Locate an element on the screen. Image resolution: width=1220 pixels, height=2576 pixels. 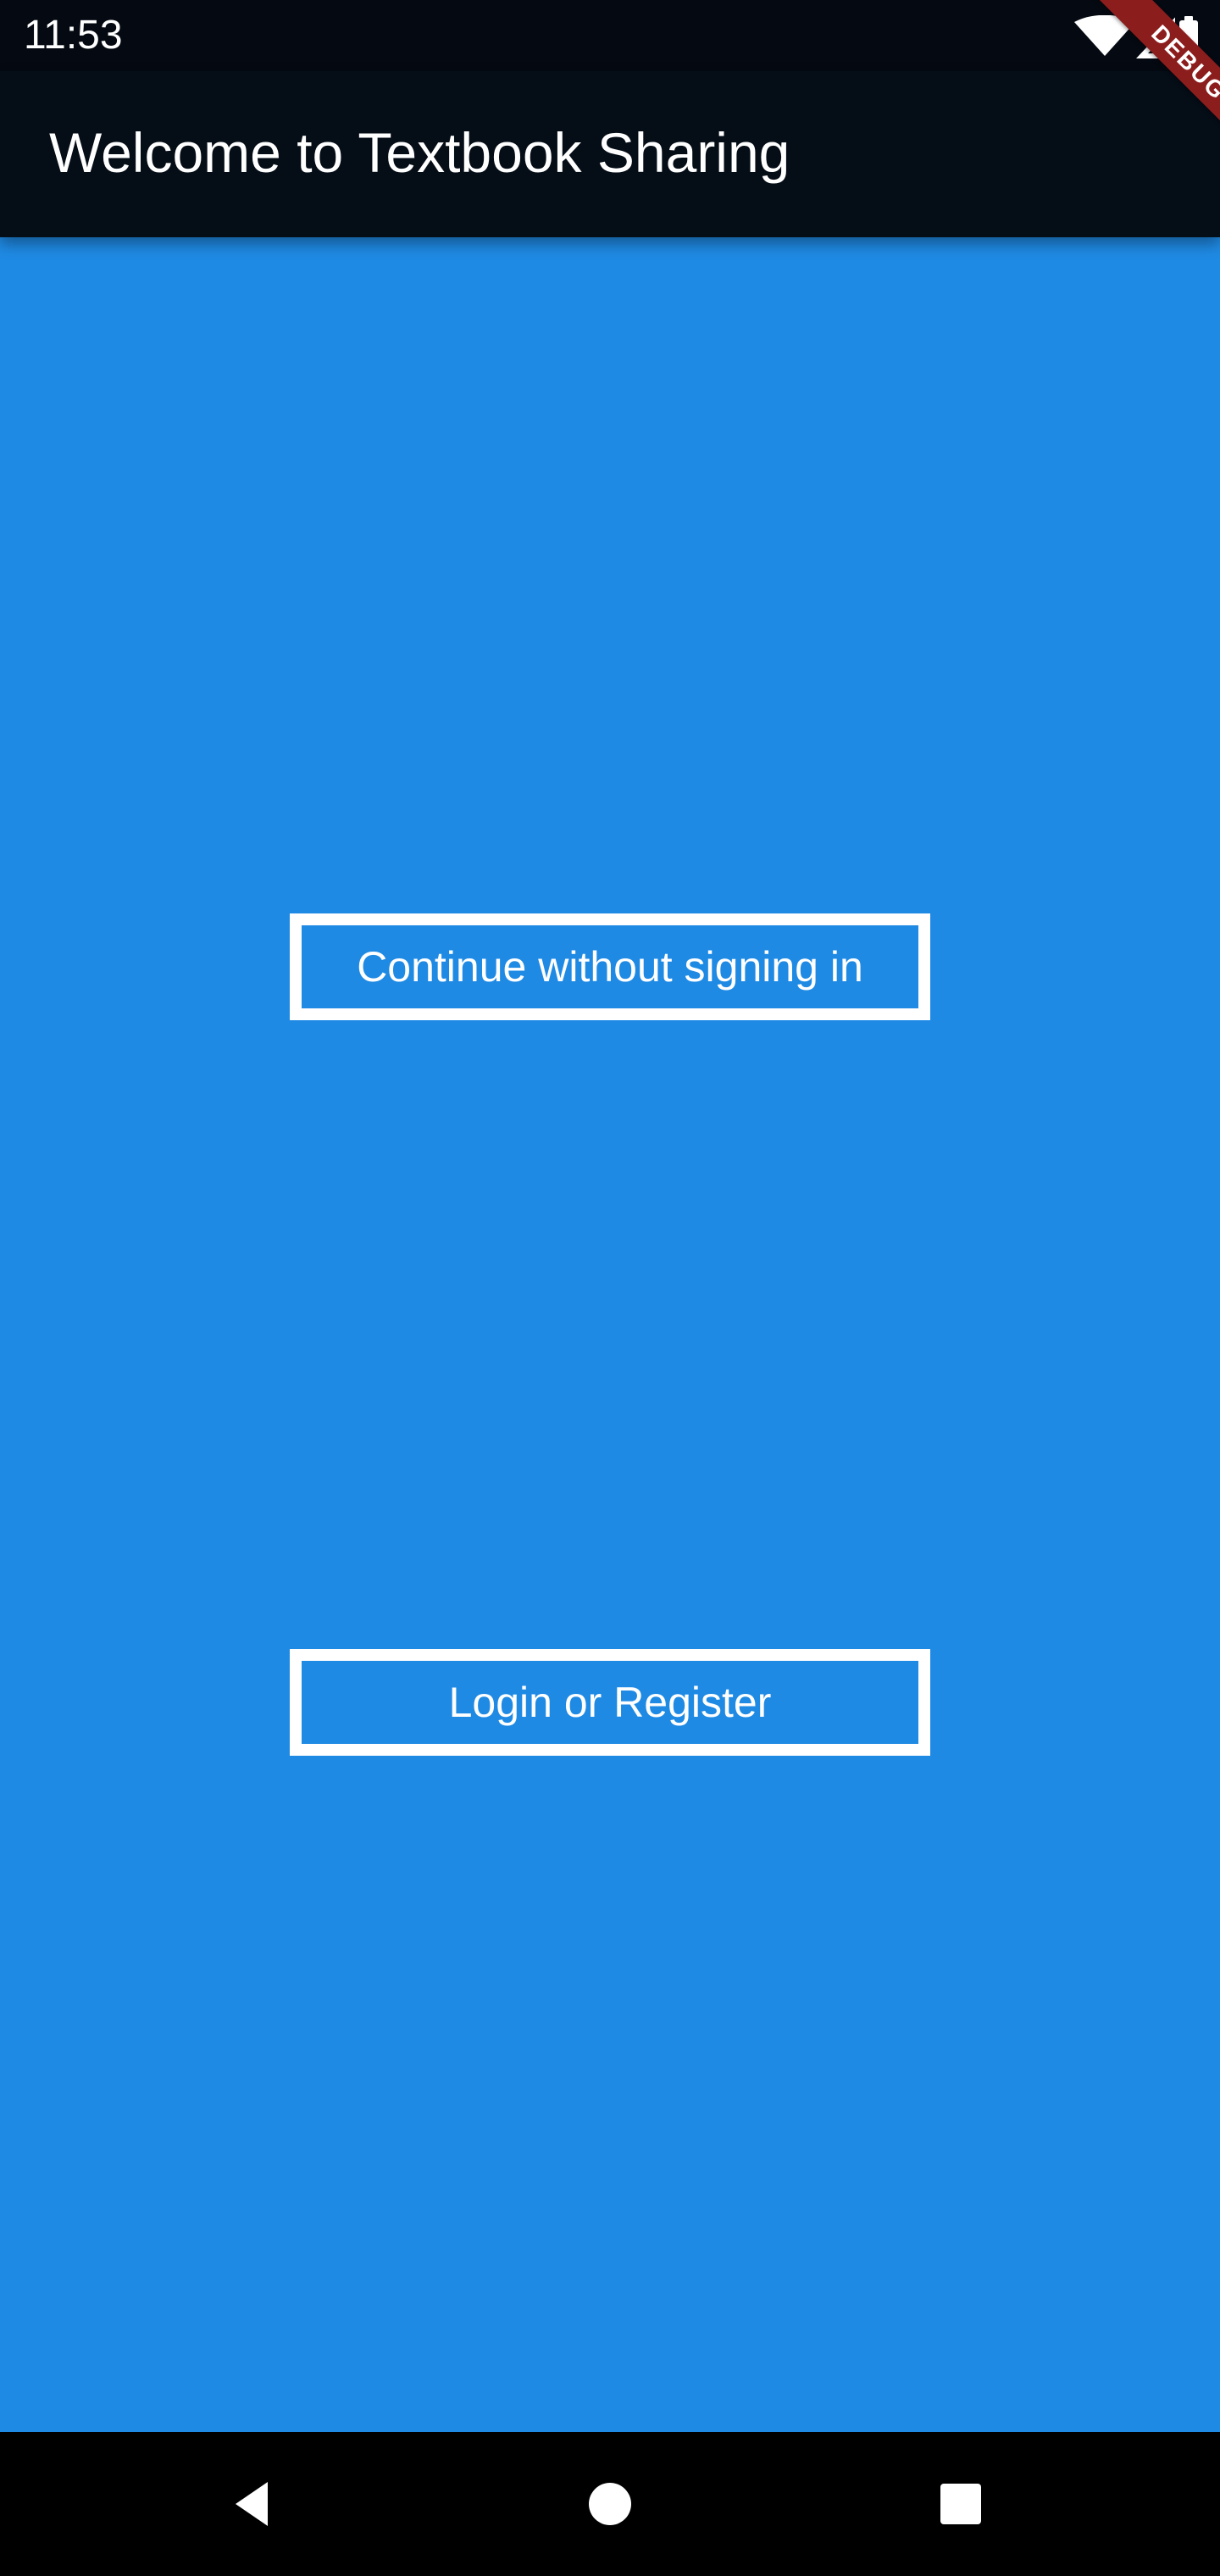
recent-apps-icon is located at coordinates (960, 2504).